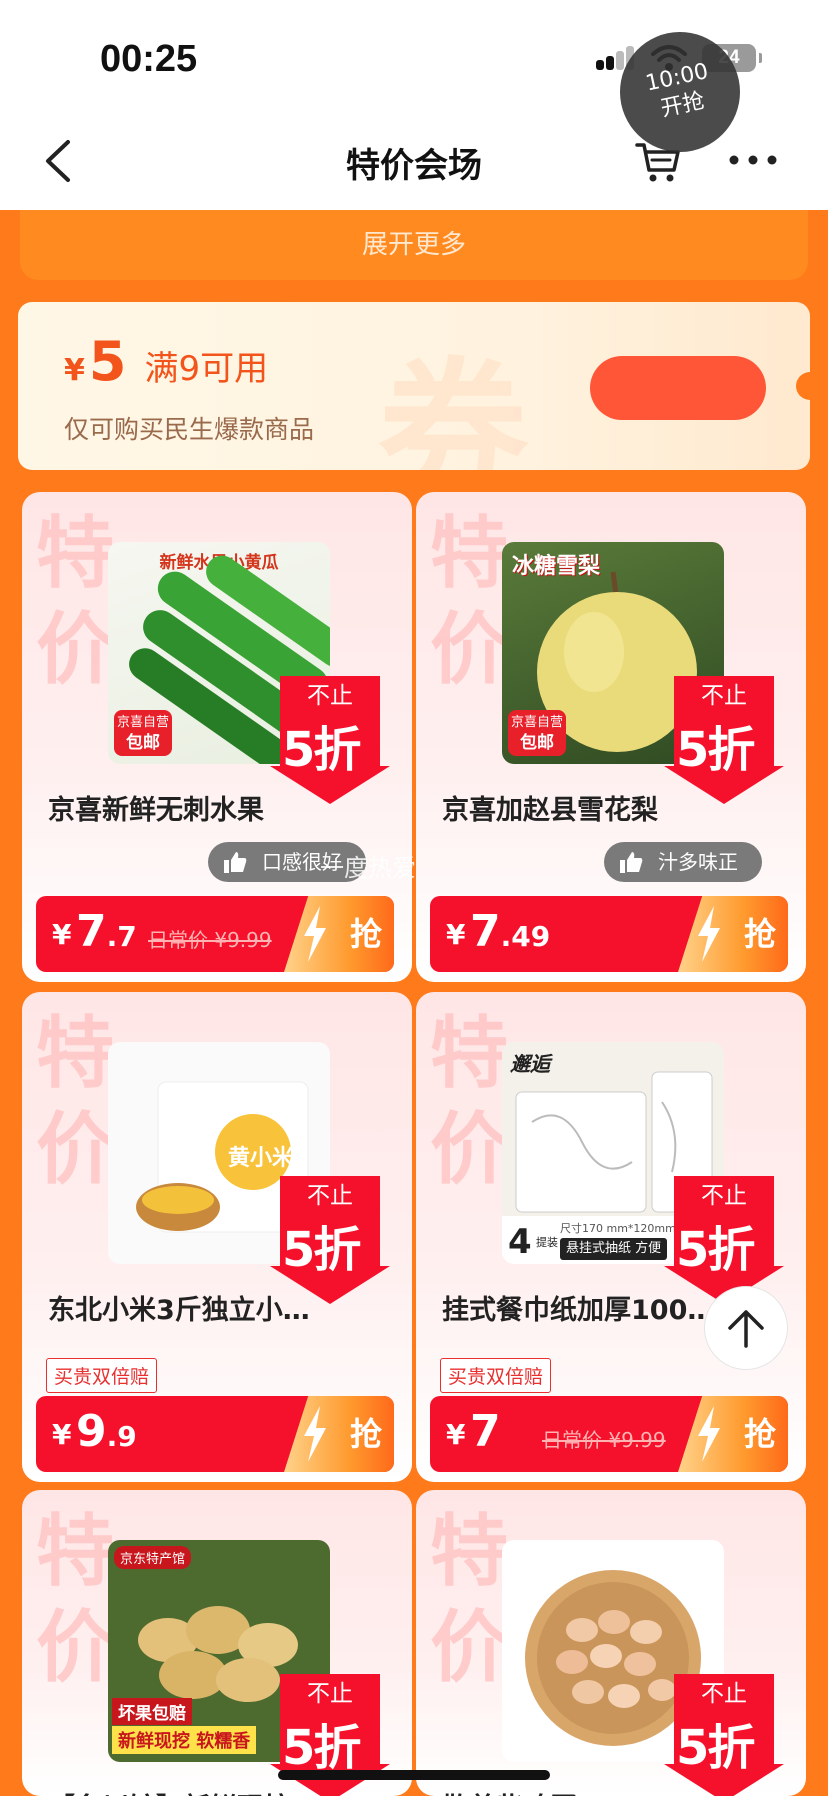 The image size is (828, 1796). Describe the element at coordinates (530, 1064) in the screenshot. I see `image-brand: 邂逅` at that location.